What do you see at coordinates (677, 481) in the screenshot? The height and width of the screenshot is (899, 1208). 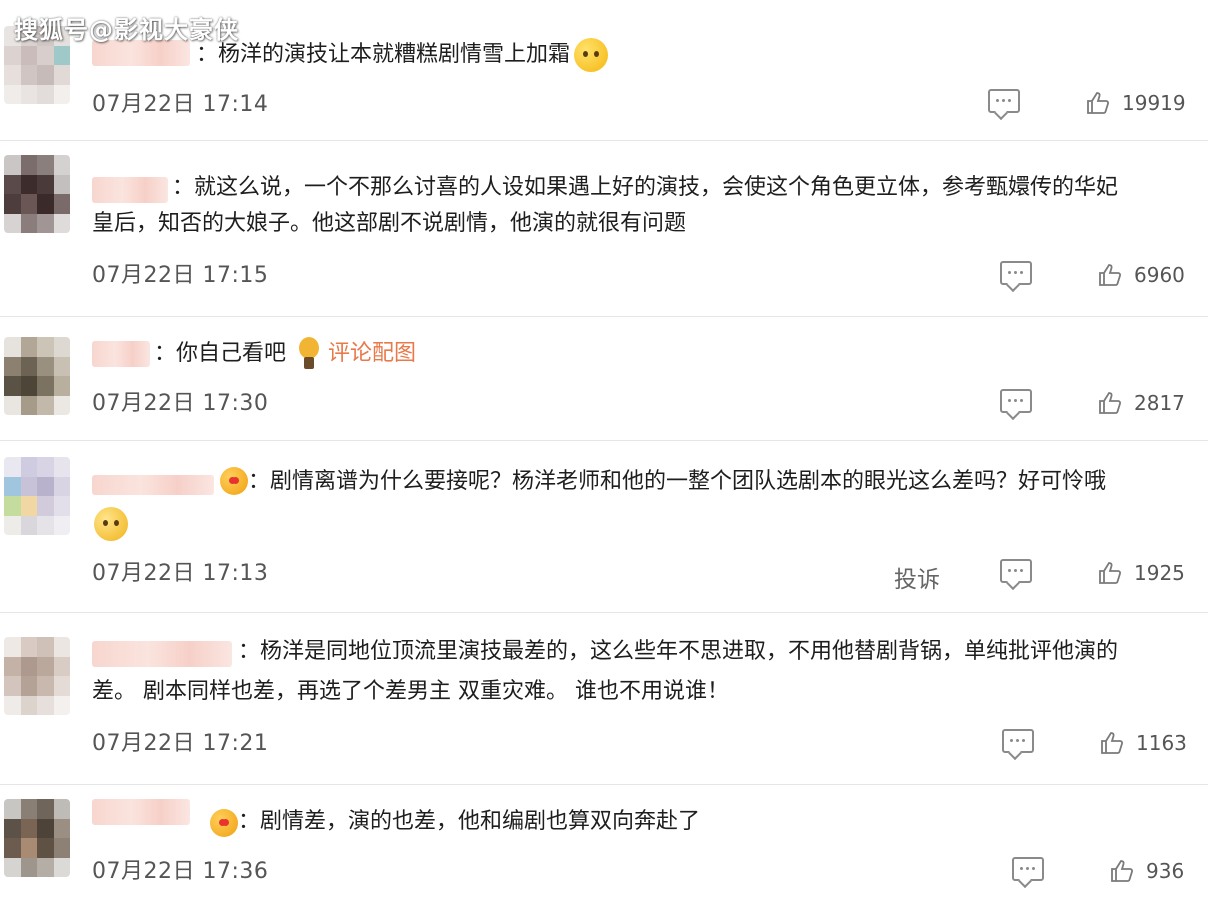 I see `comment-text: ：剧情离谱为什么要接呢？杨洋老师和他的一整个团队选剧本的眼光这么差吗？好可怜哦` at bounding box center [677, 481].